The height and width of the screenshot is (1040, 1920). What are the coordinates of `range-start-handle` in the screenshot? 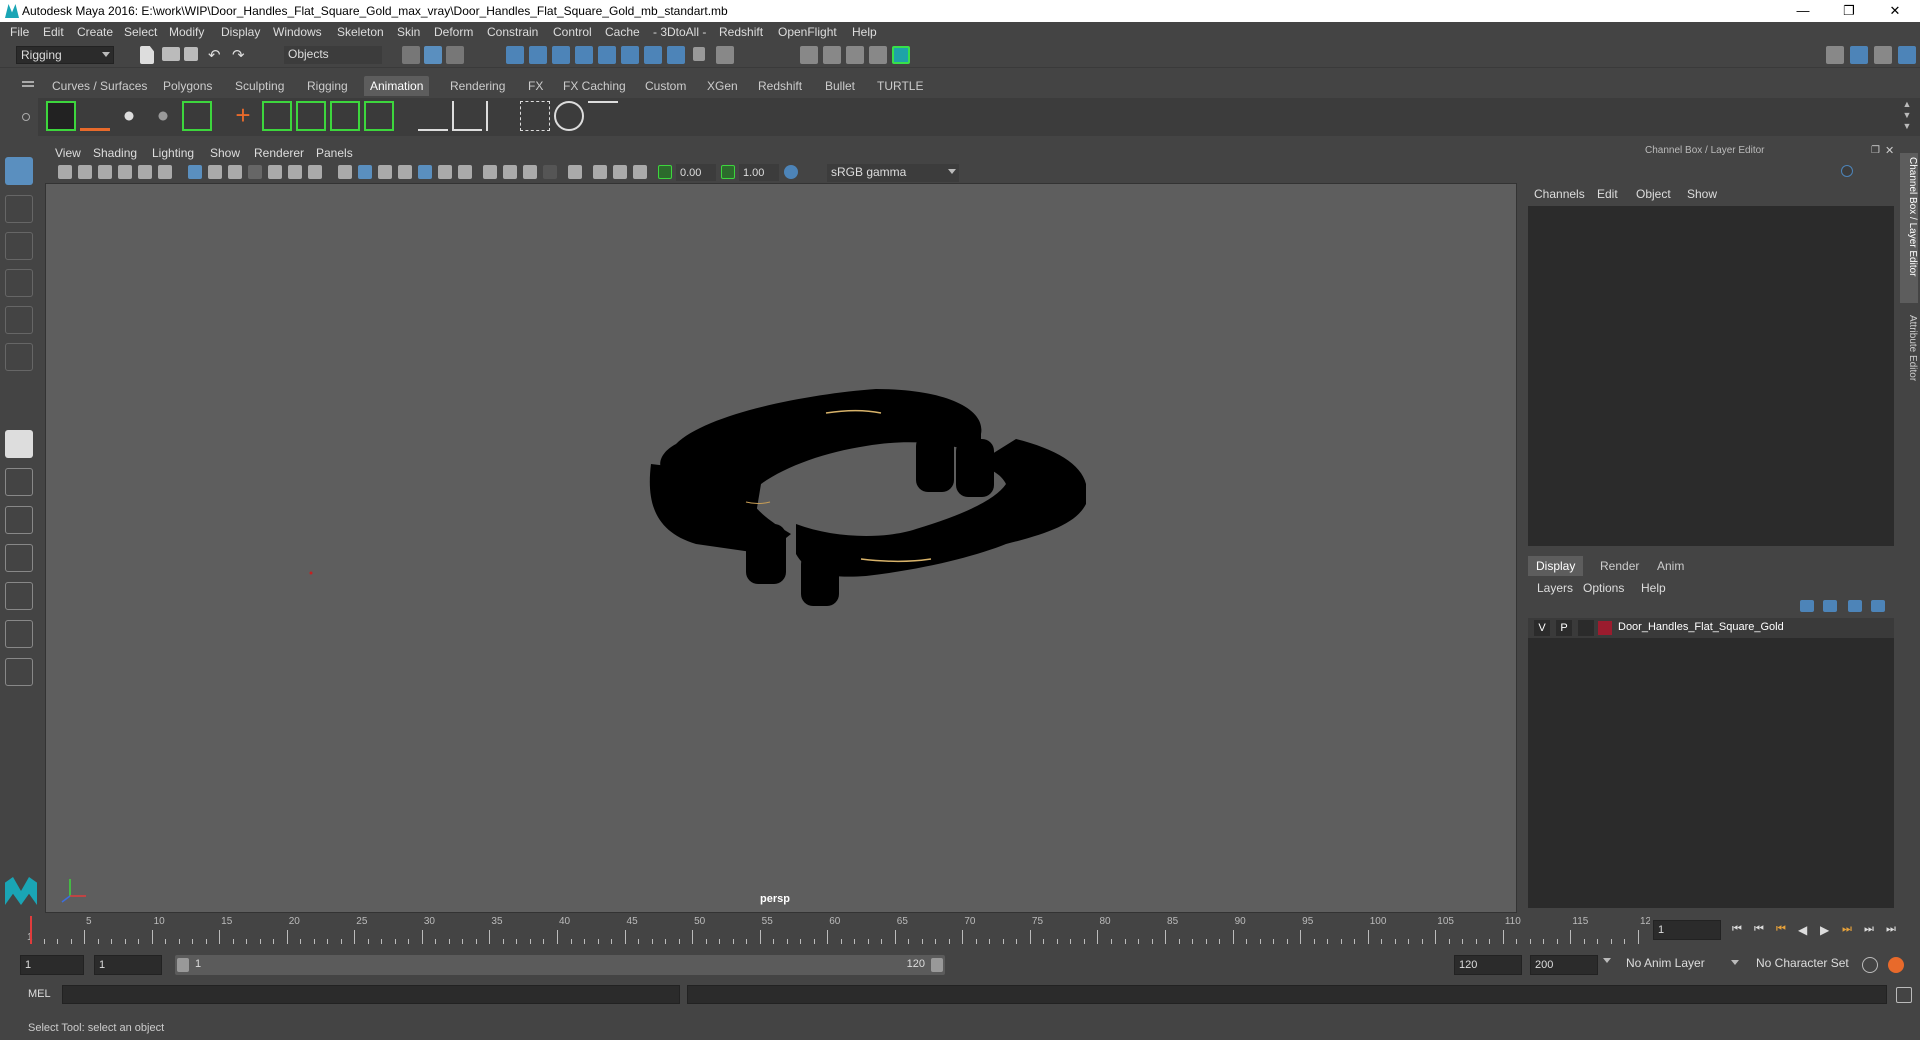 It's located at (183, 965).